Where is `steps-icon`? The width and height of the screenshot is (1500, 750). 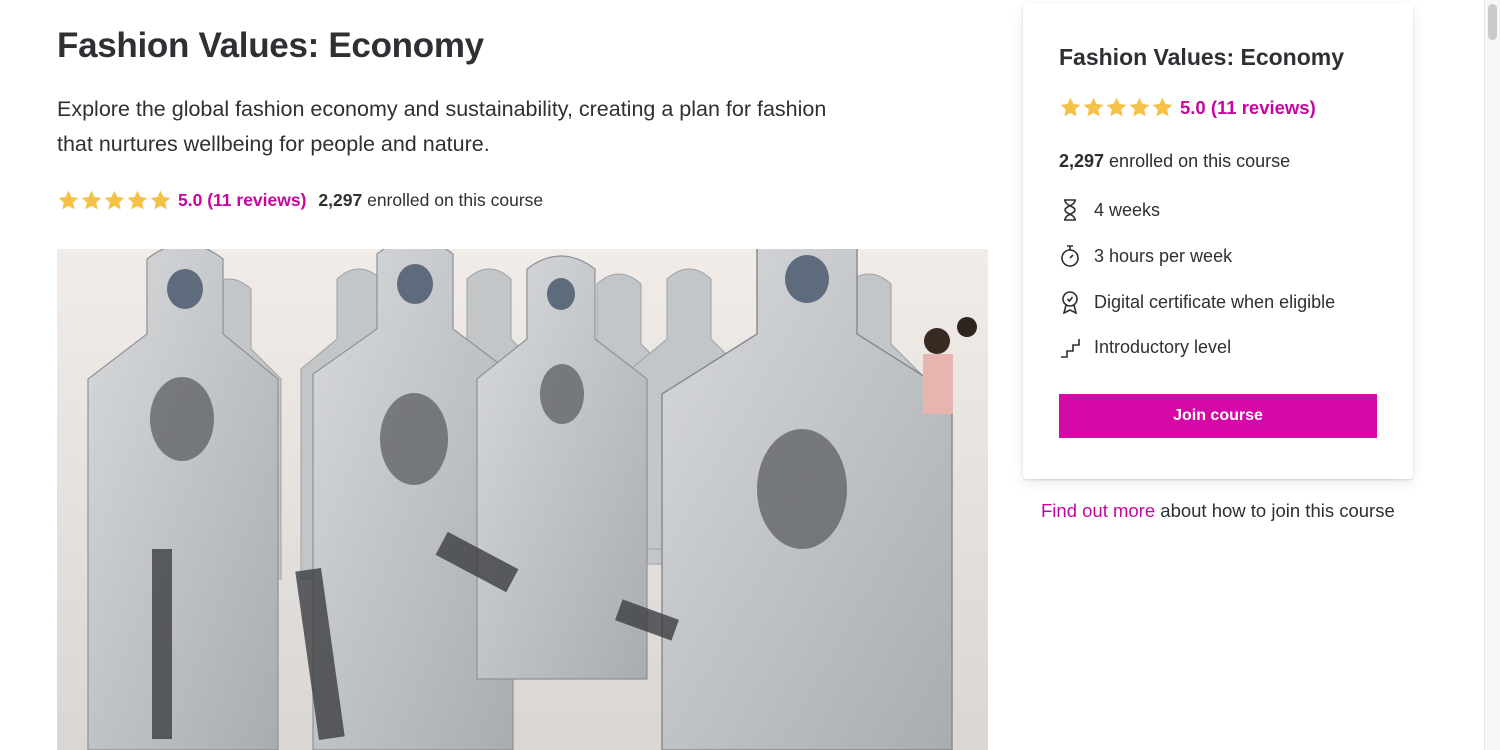 steps-icon is located at coordinates (1070, 348).